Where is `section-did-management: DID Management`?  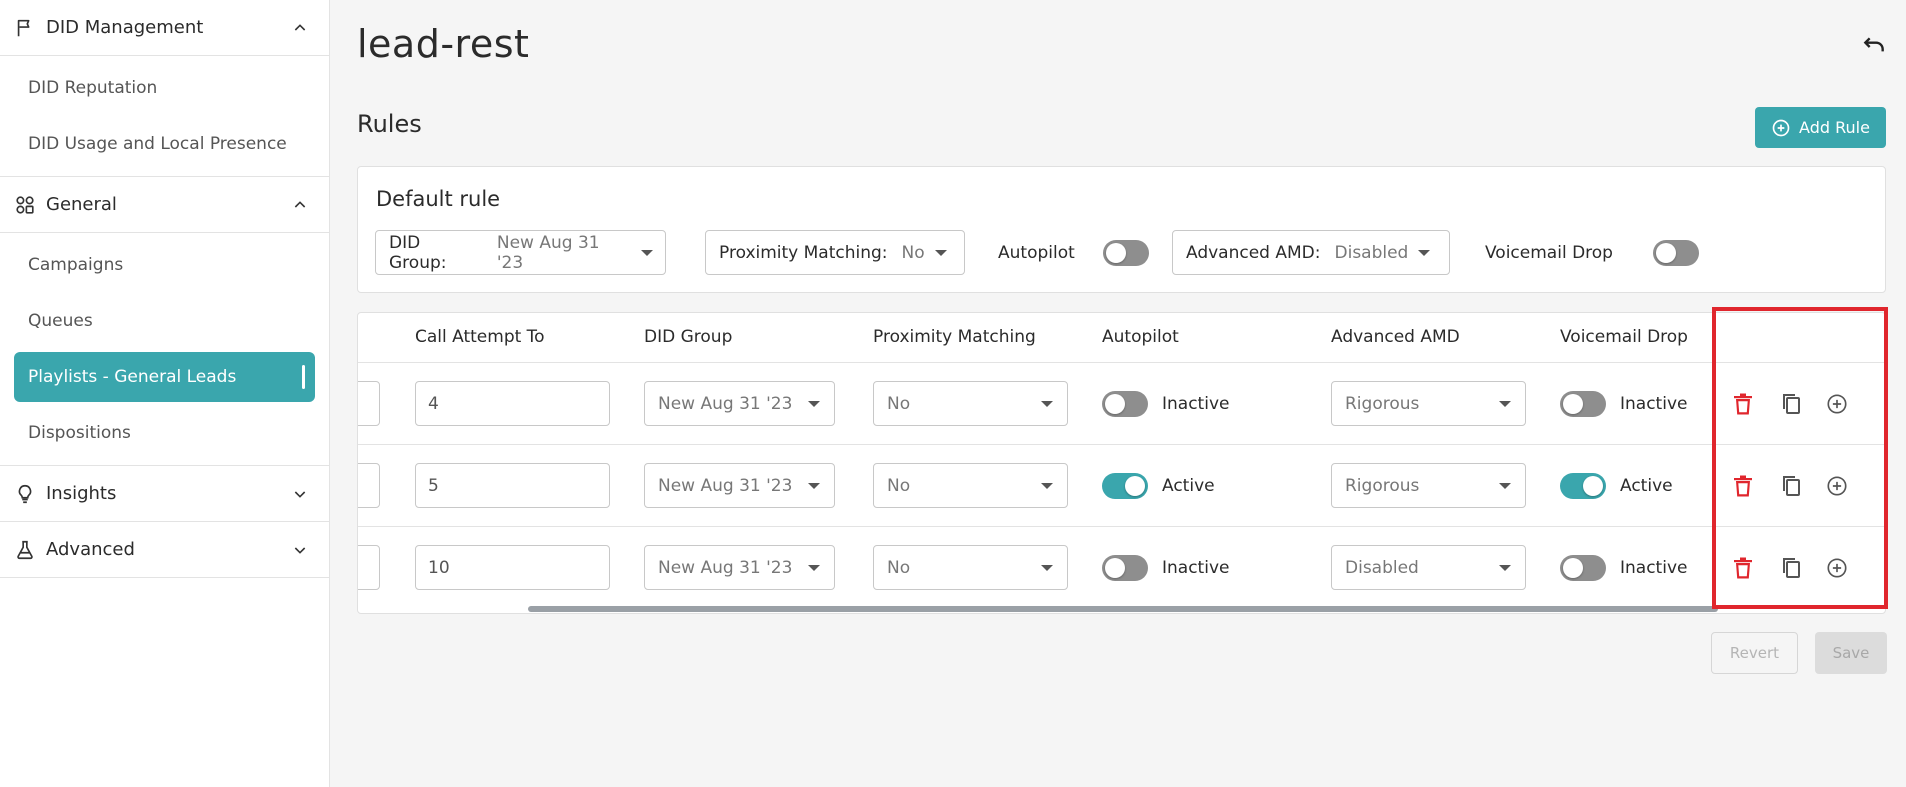 section-did-management: DID Management is located at coordinates (164, 28).